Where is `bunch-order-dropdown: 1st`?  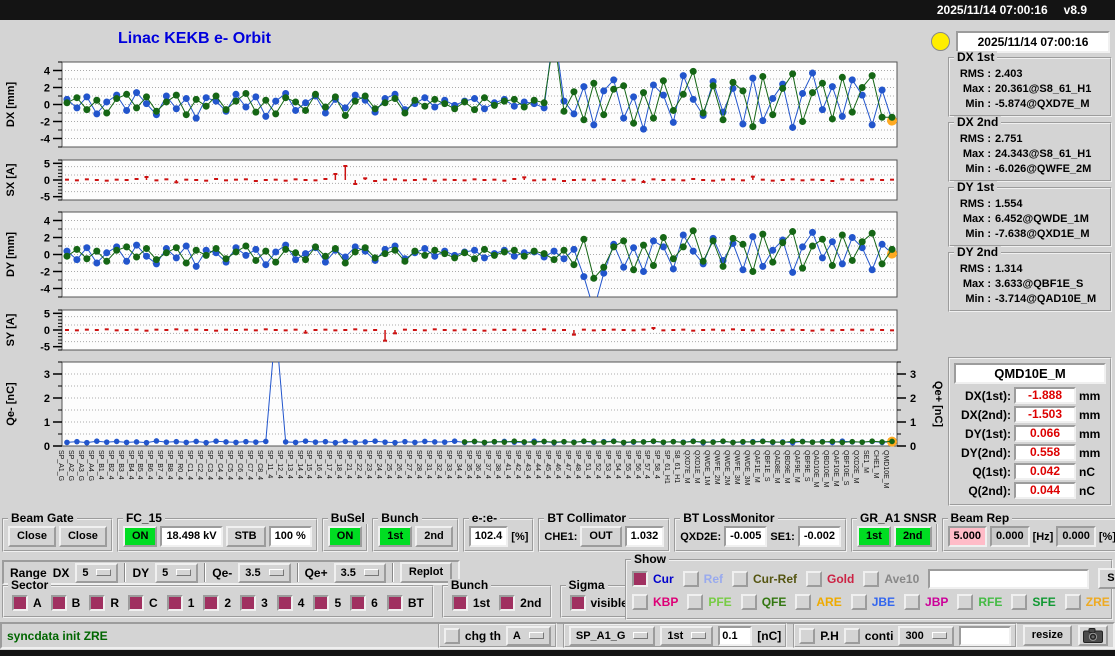 bunch-order-dropdown: 1st is located at coordinates (687, 635).